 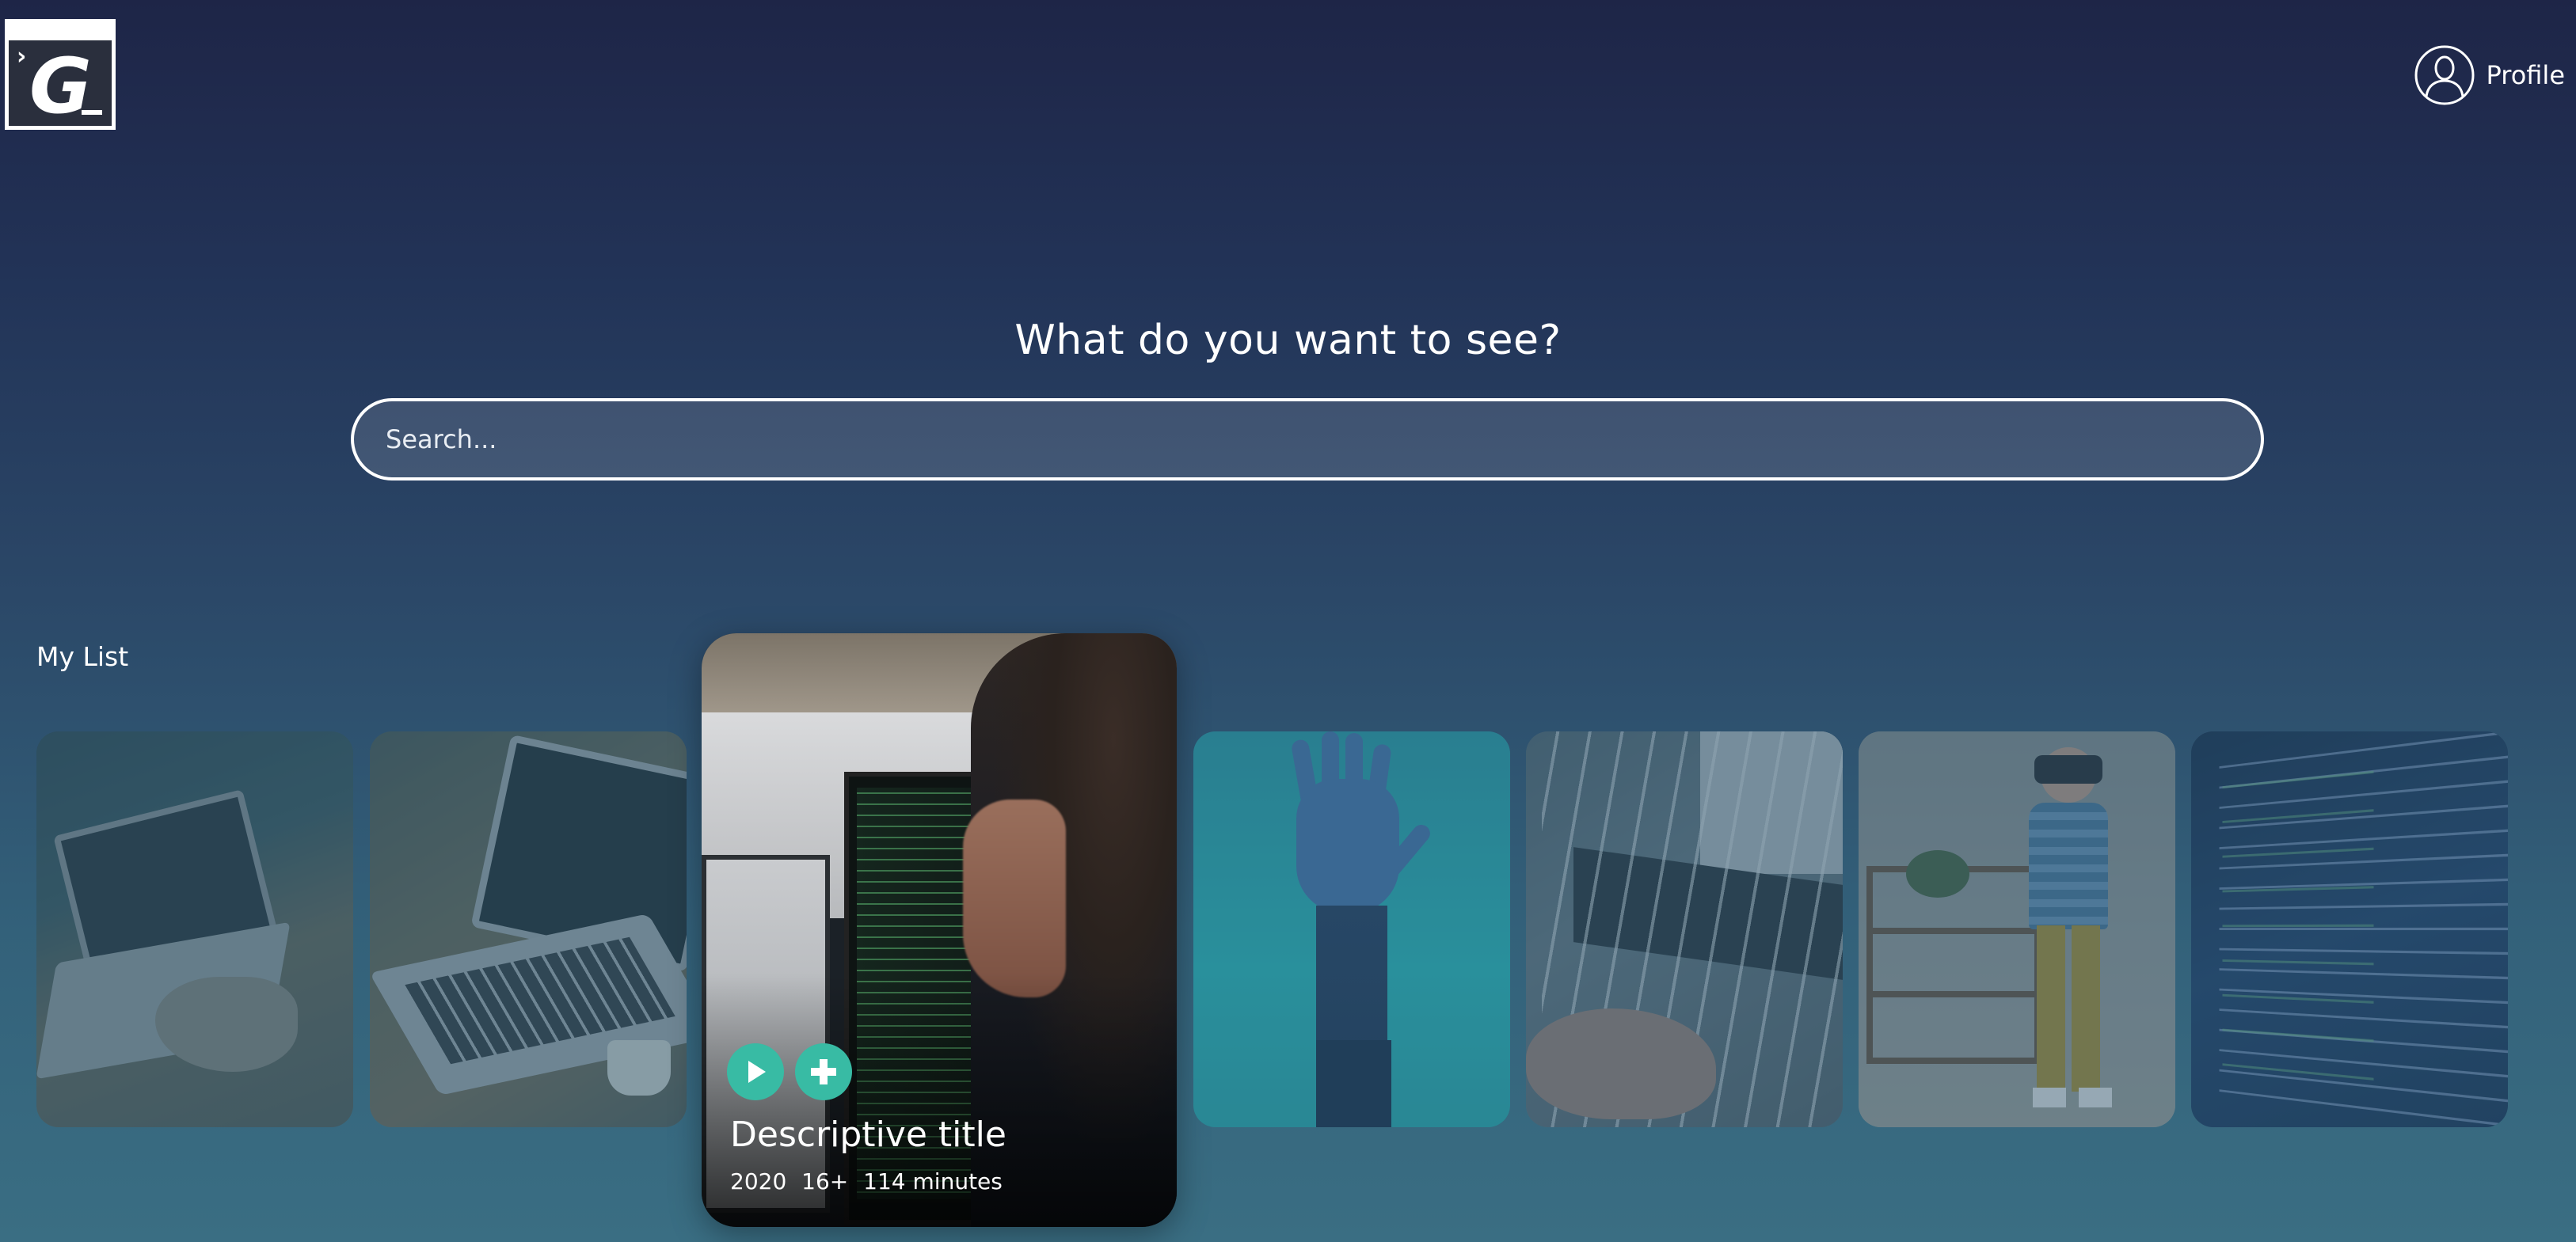 What do you see at coordinates (789, 1071) in the screenshot?
I see `featured-controls` at bounding box center [789, 1071].